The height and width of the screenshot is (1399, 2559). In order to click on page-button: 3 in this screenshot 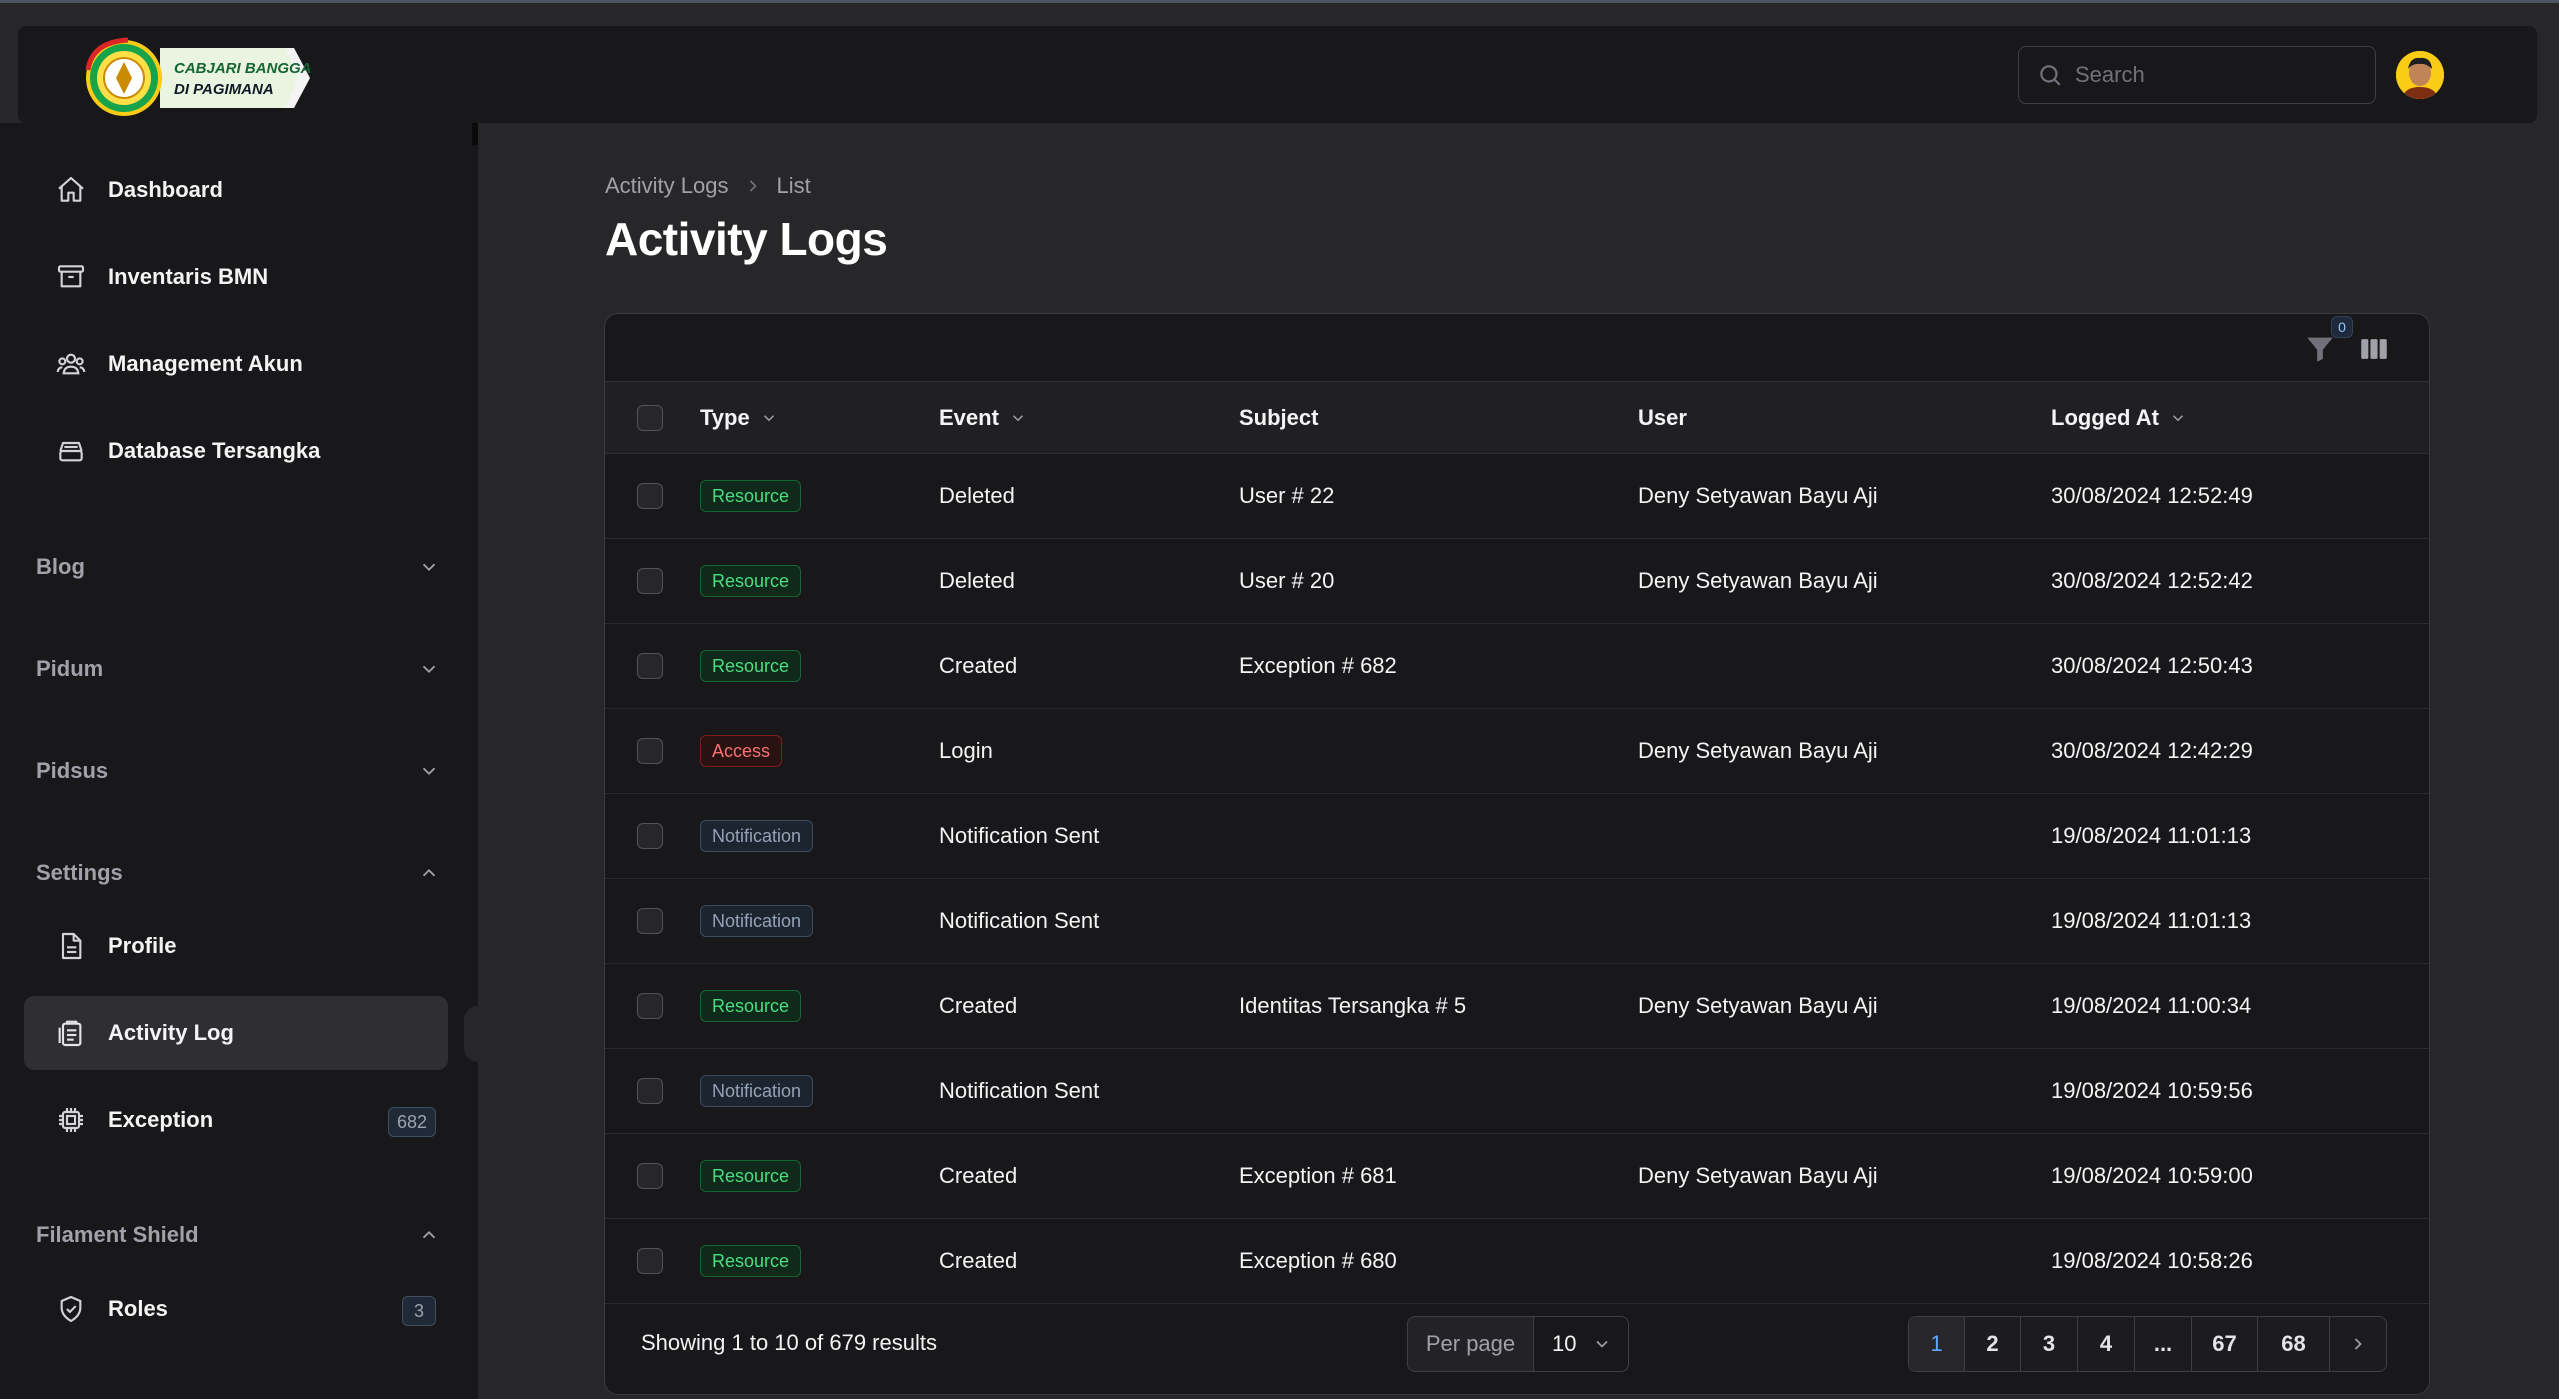, I will do `click(2049, 1344)`.